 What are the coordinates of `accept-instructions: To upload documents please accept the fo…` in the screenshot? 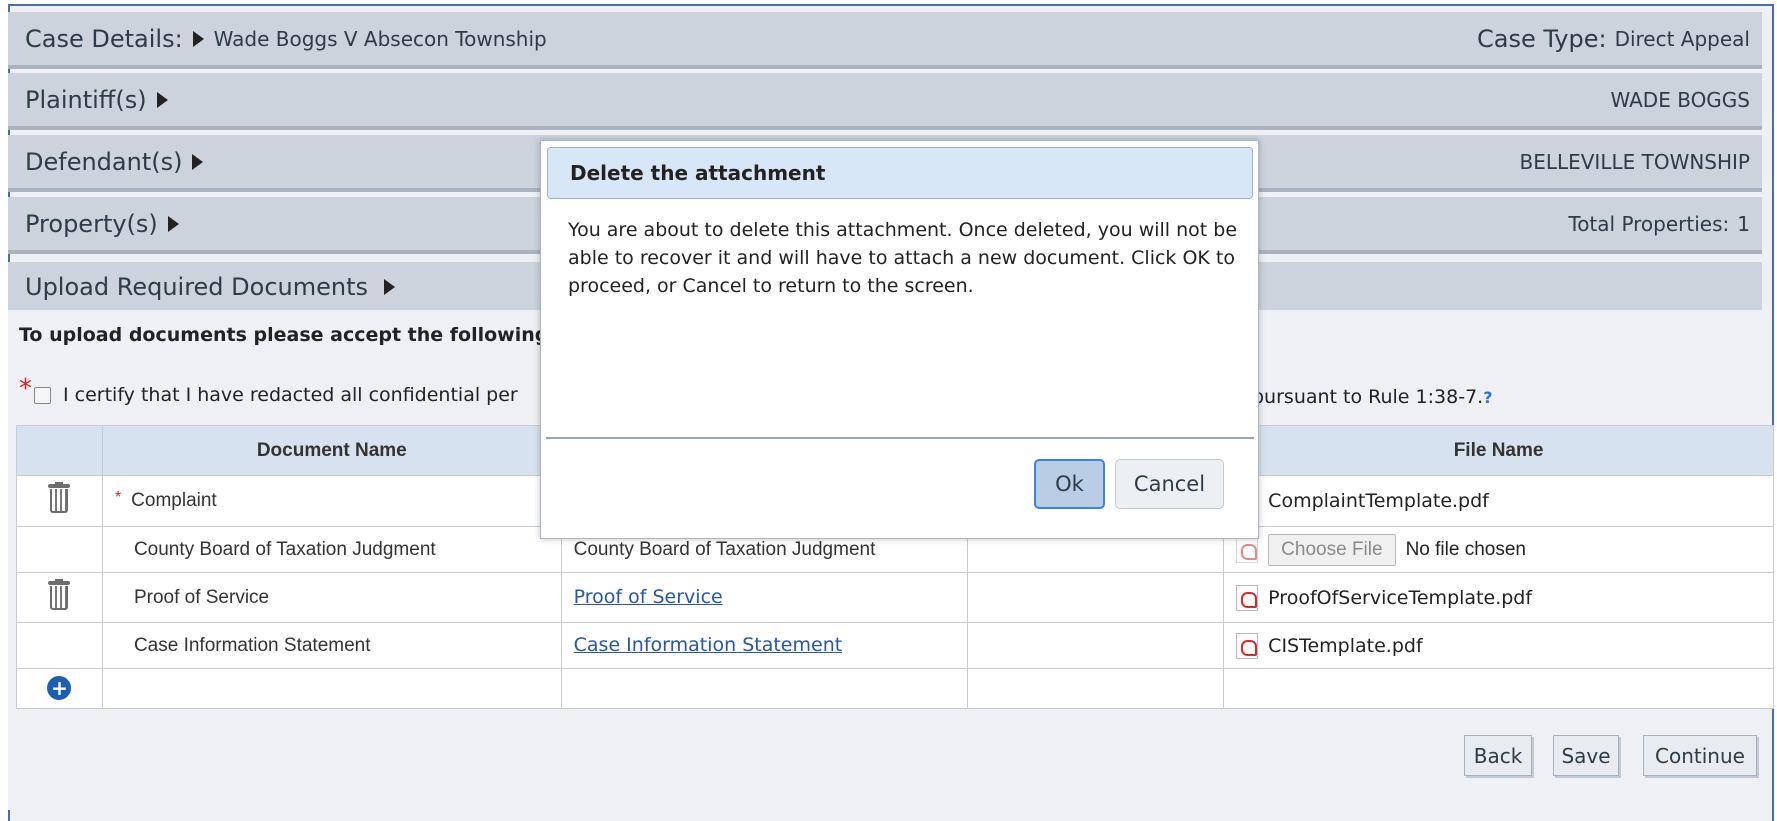 It's located at (287, 335).